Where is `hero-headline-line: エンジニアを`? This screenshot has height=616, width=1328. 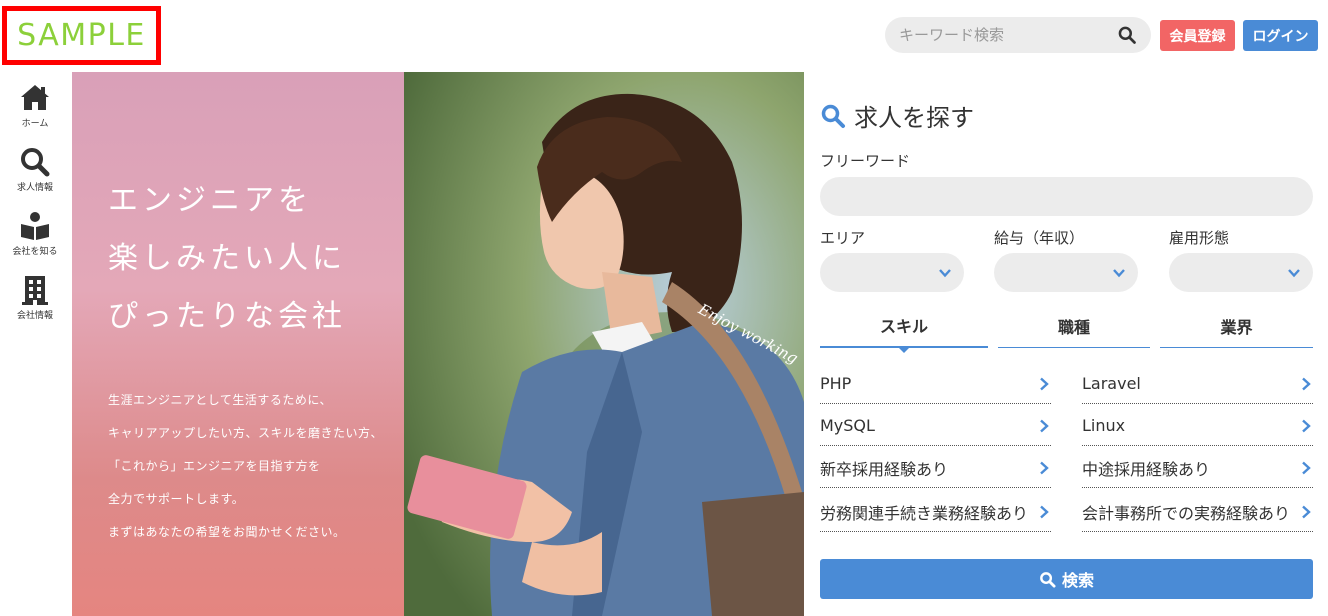 hero-headline-line: エンジニアを is located at coordinates (210, 200).